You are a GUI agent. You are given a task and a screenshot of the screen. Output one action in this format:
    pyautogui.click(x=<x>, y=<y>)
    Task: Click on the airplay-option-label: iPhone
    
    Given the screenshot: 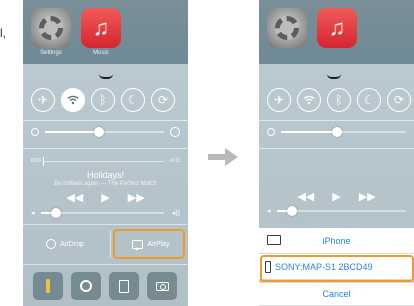 What is the action you would take?
    pyautogui.click(x=336, y=240)
    